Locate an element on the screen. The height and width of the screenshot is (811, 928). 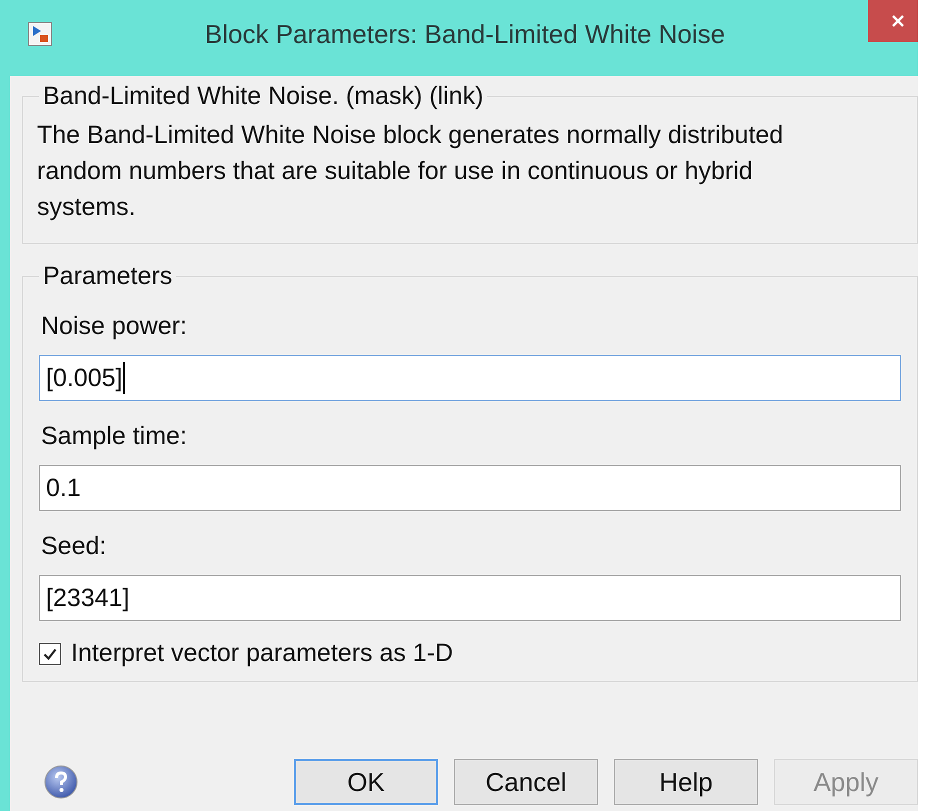
dialog-button: OK is located at coordinates (366, 782).